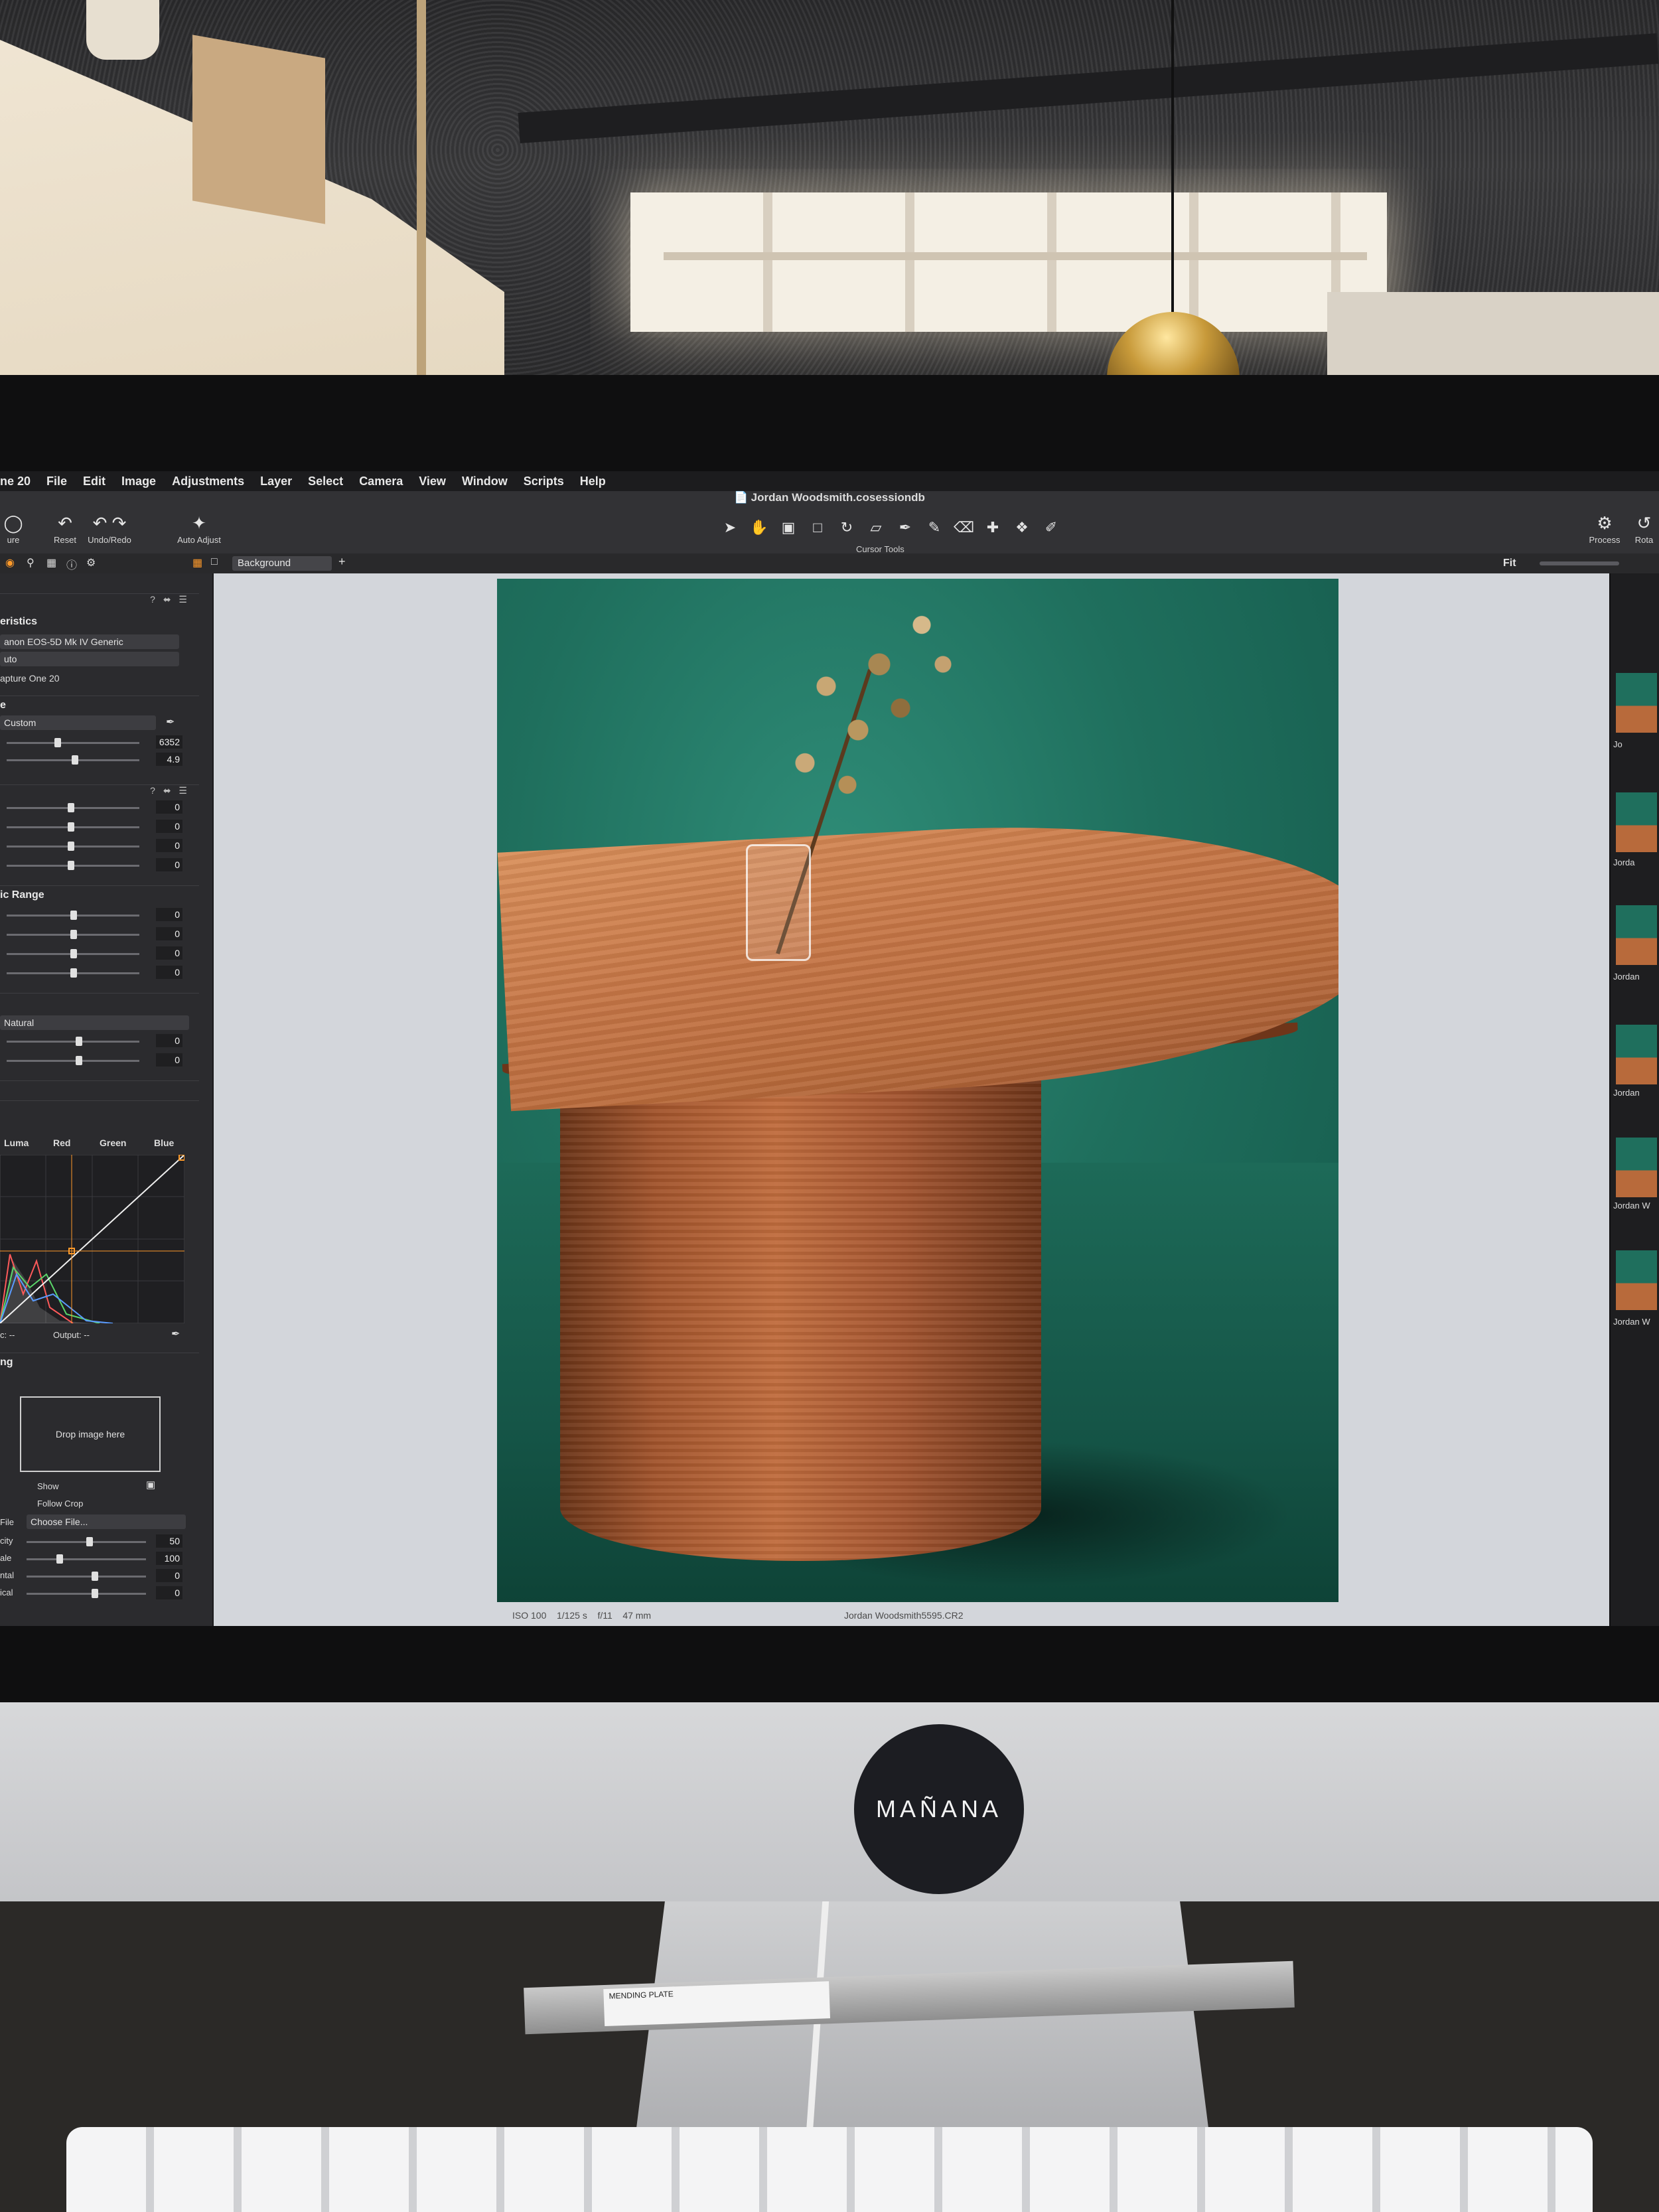 This screenshot has height=2212, width=1659. I want to click on curve-picker-icon: ✒, so click(175, 1334).